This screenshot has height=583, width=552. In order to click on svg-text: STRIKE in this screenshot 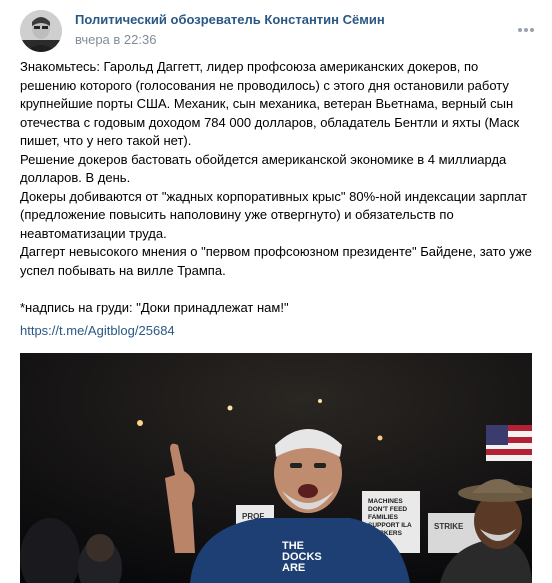, I will do `click(449, 526)`.